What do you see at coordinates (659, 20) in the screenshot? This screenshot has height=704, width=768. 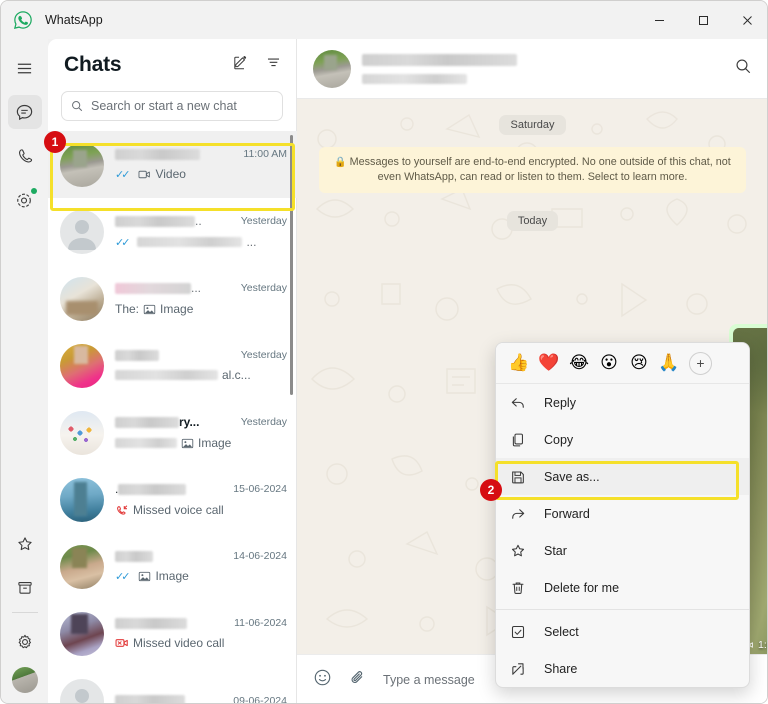 I see `minimize-button` at bounding box center [659, 20].